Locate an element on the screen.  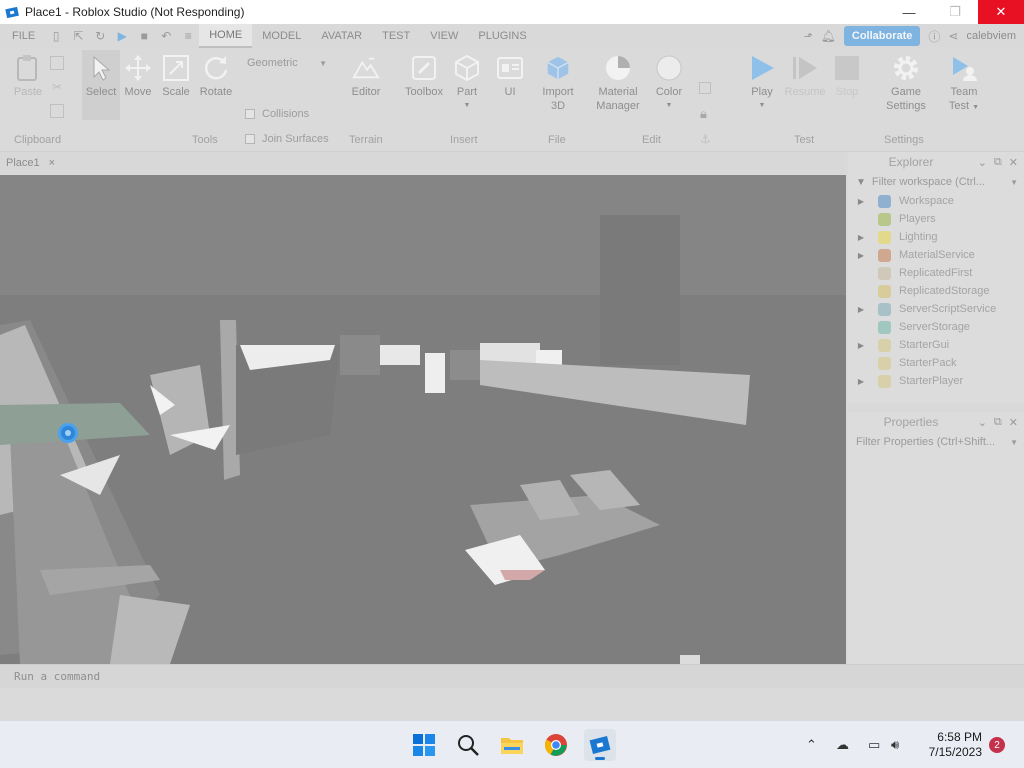
cut-icon: ✂ is located at coordinates (57, 87).